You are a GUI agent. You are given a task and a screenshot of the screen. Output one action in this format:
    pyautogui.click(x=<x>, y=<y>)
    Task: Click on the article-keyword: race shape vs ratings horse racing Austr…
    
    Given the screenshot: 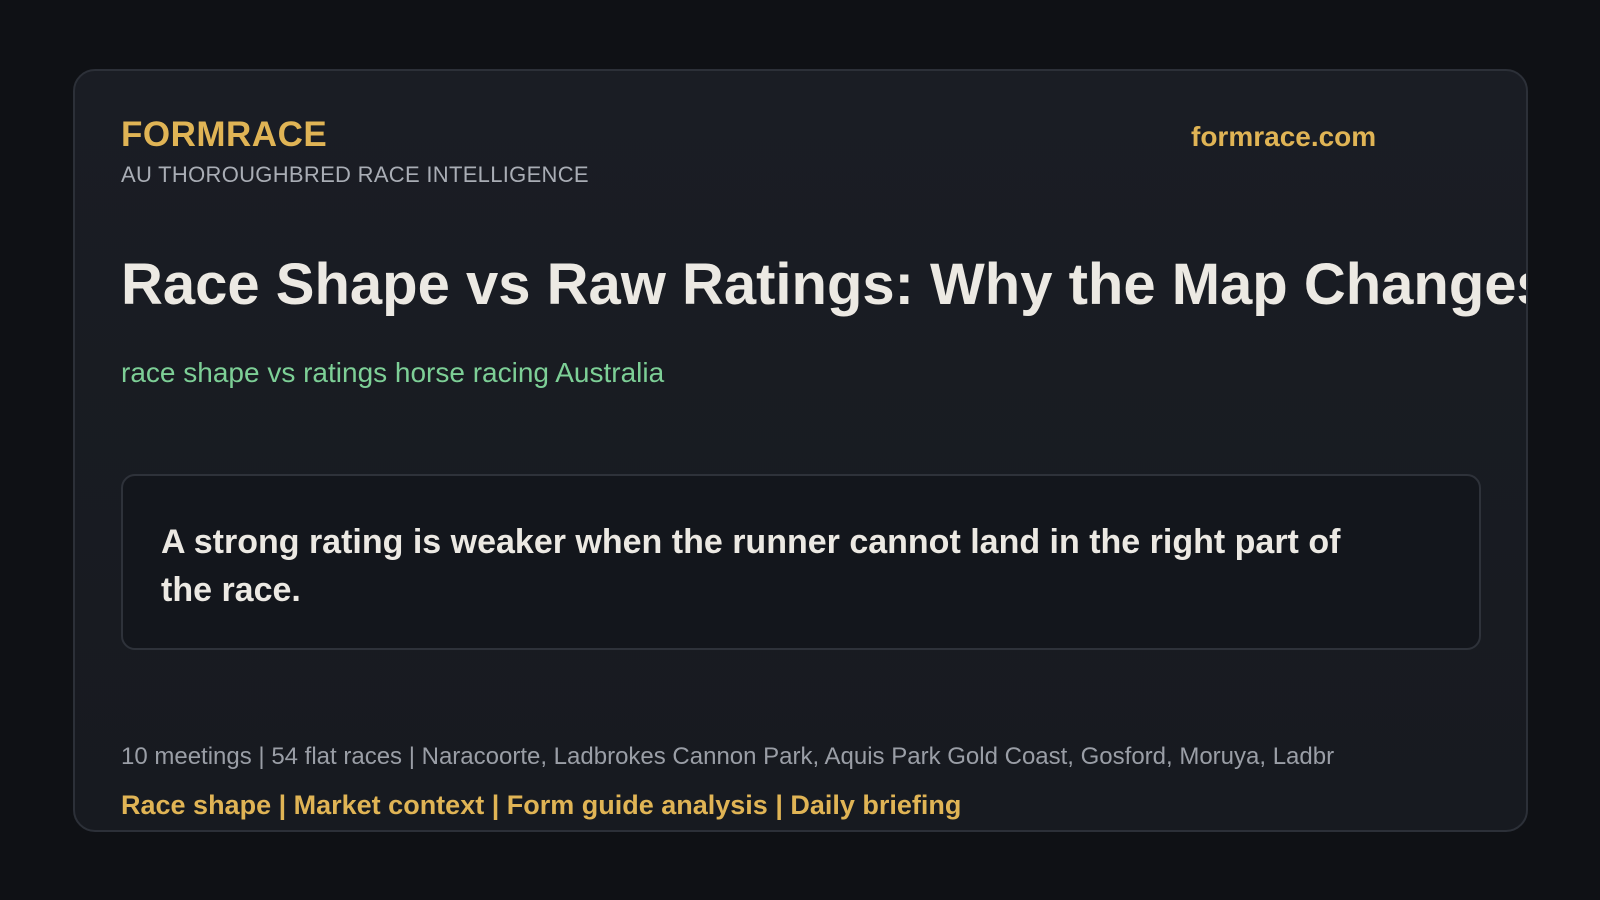 What is the action you would take?
    pyautogui.click(x=393, y=372)
    